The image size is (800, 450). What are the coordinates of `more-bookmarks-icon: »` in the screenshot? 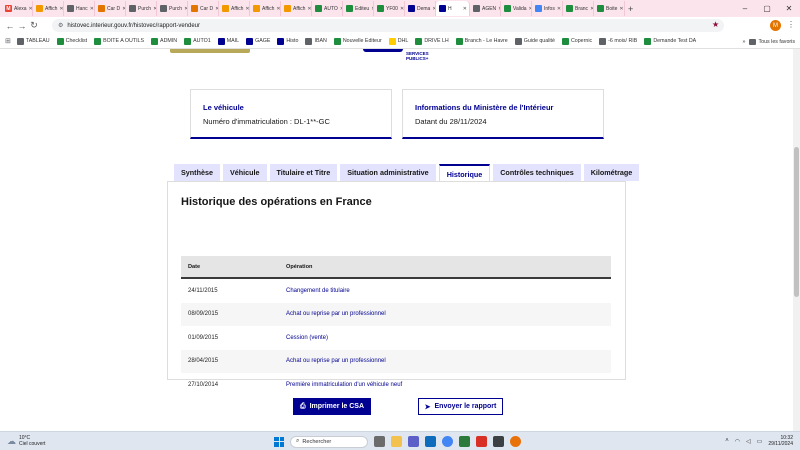 It's located at (744, 42).